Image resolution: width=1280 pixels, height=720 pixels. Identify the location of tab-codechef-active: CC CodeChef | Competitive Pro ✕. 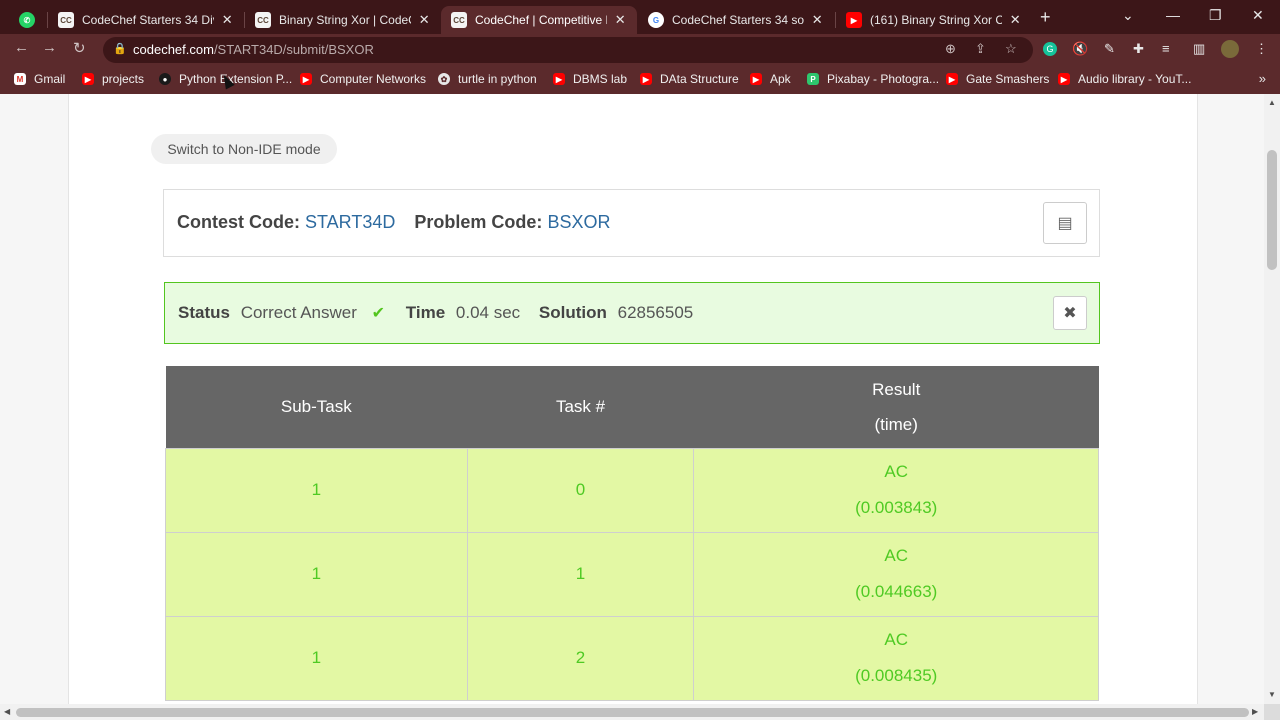
(539, 20).